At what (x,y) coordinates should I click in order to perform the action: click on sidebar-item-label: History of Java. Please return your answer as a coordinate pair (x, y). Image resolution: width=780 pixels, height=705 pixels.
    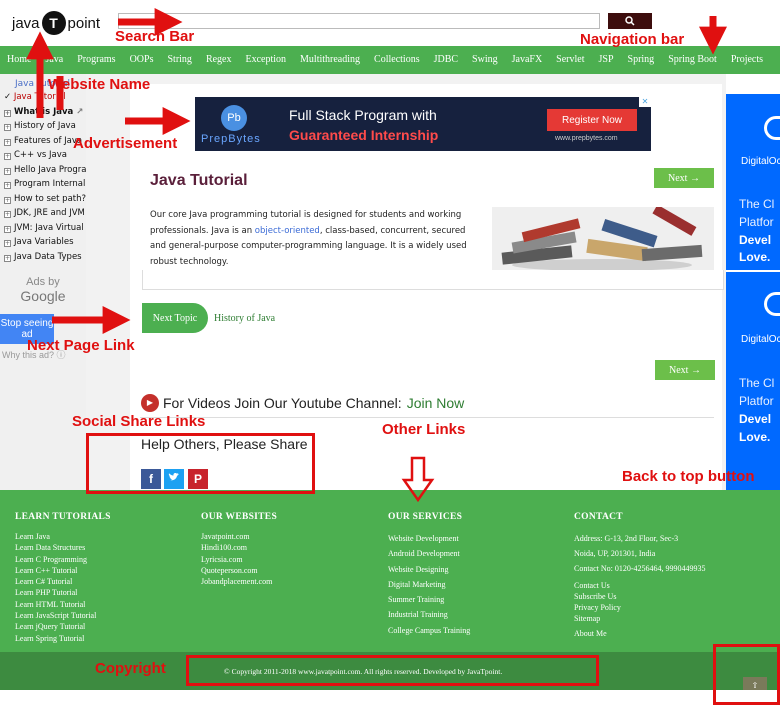
    Looking at the image, I should click on (45, 126).